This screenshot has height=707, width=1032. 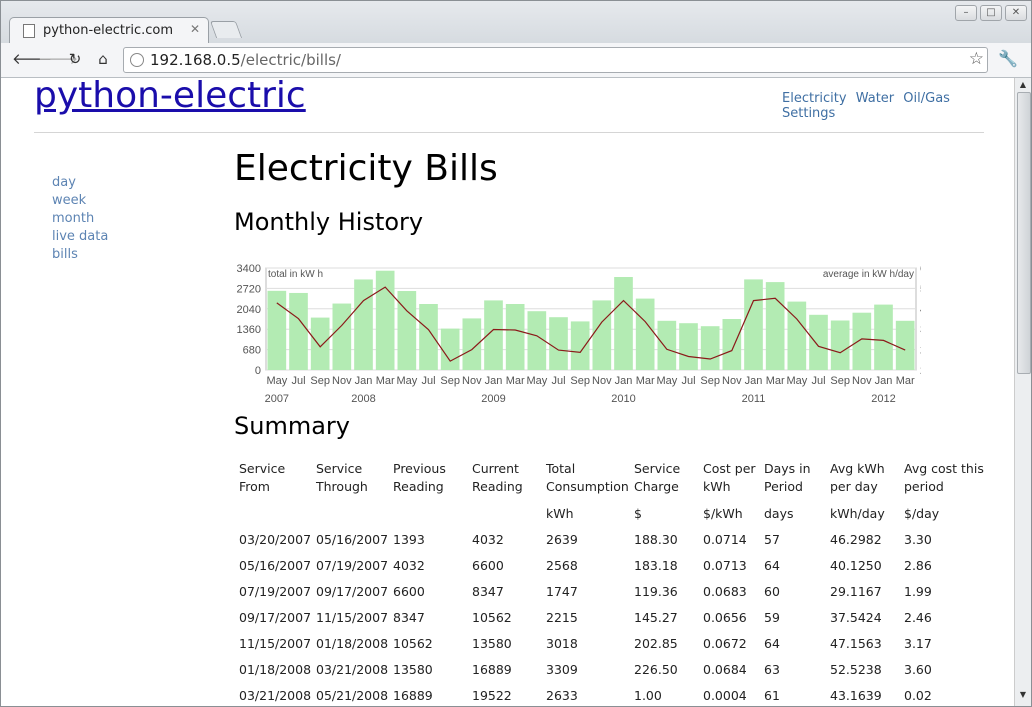 What do you see at coordinates (495, 468) in the screenshot?
I see `column-header: Current` at bounding box center [495, 468].